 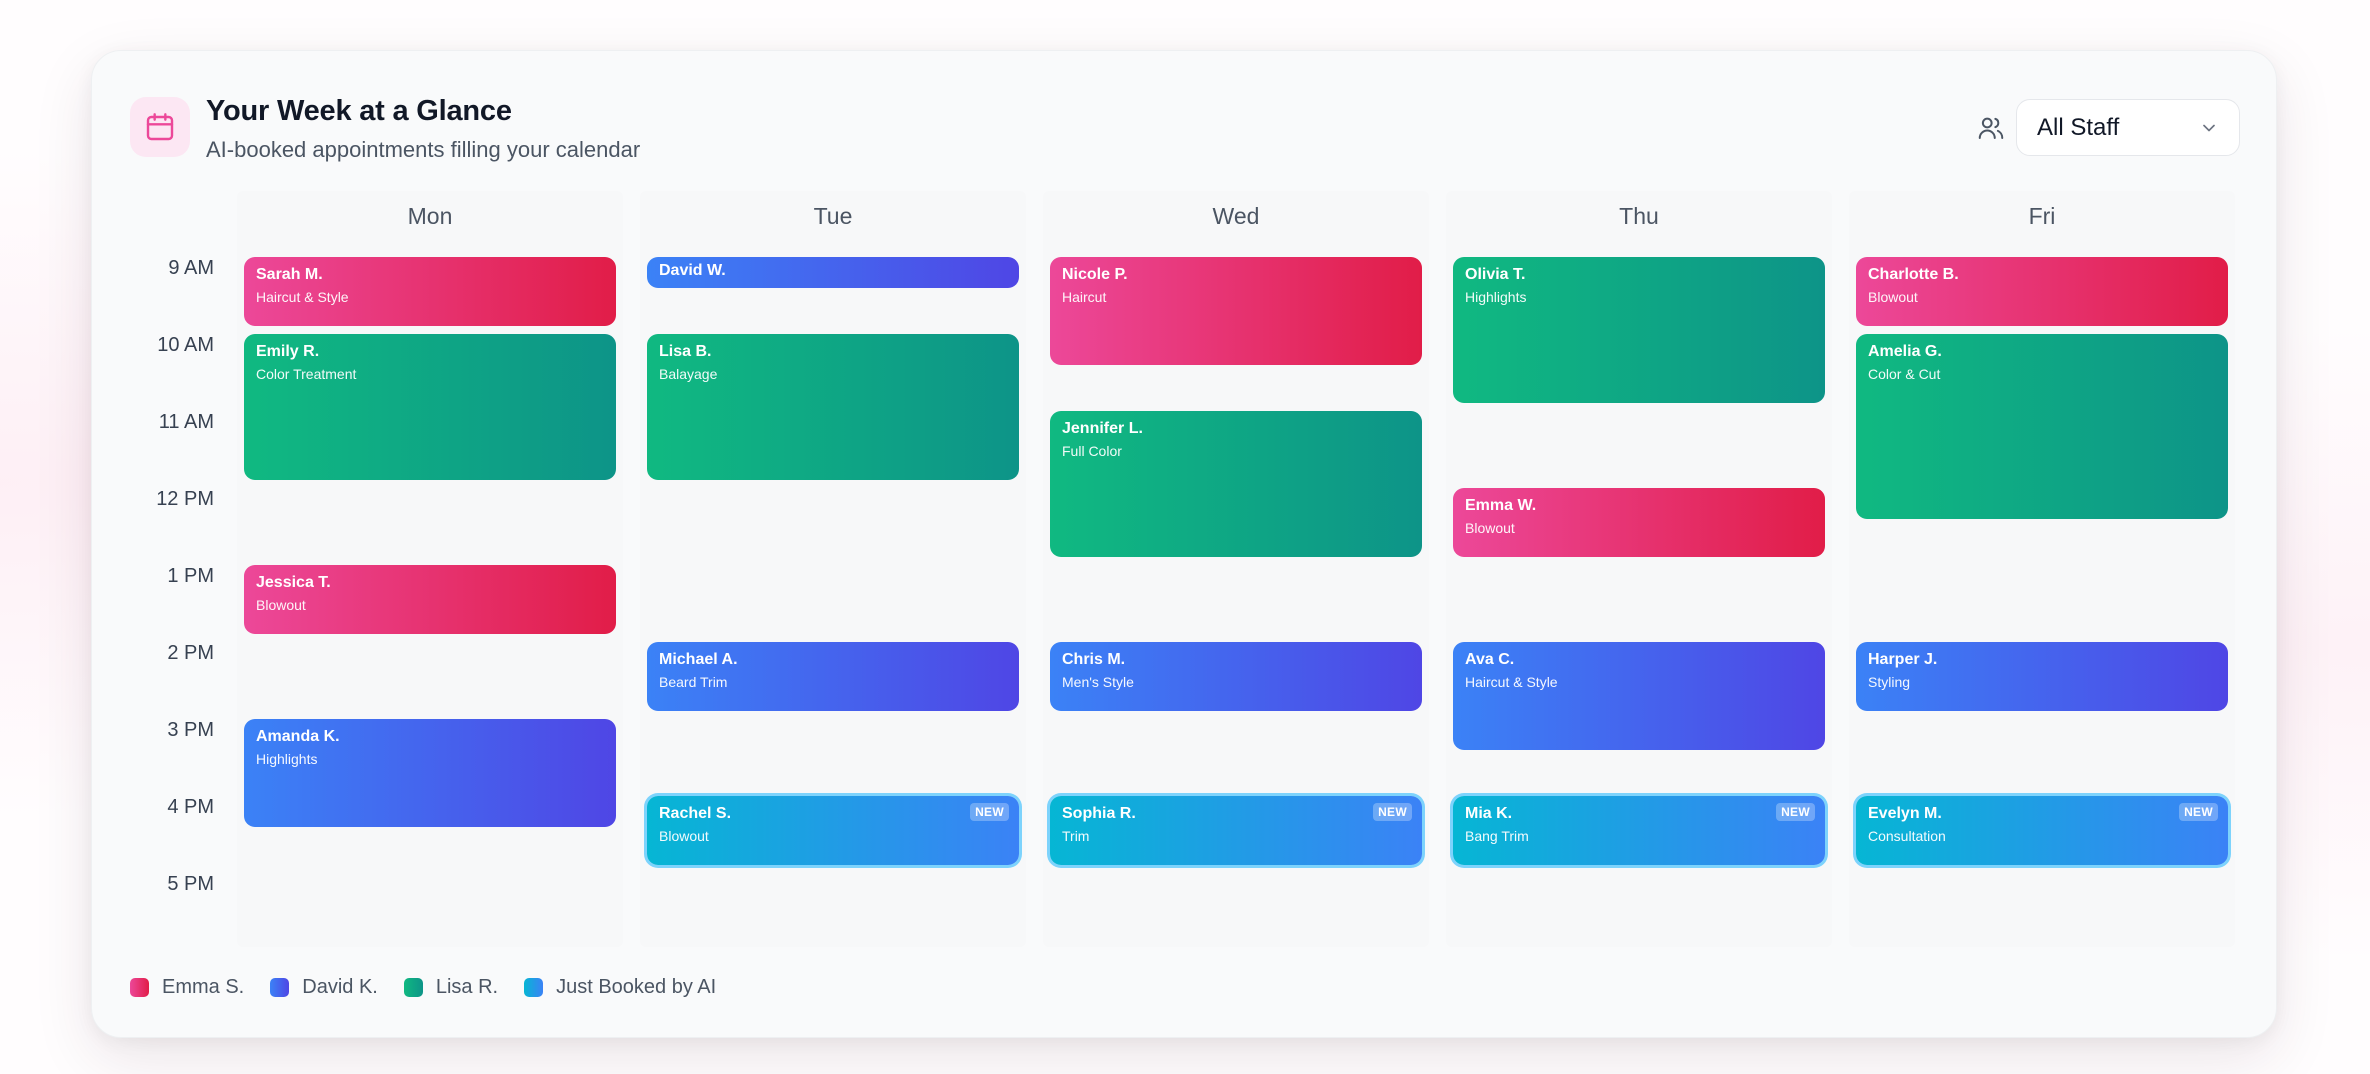 I want to click on appointment-client-name: Rachel S., so click(x=695, y=813).